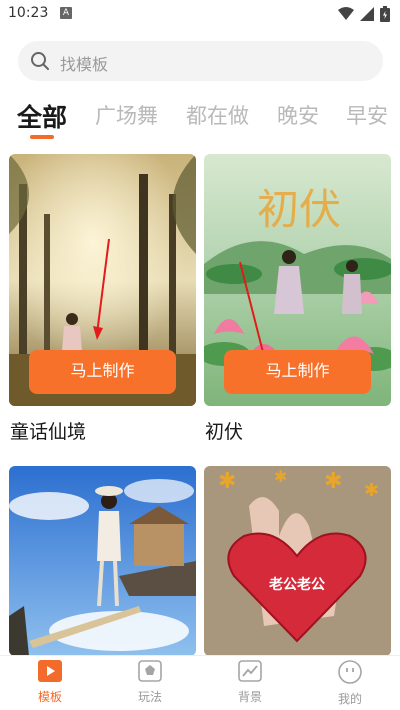 The image size is (400, 710). I want to click on nav-label: 我的, so click(349, 699).